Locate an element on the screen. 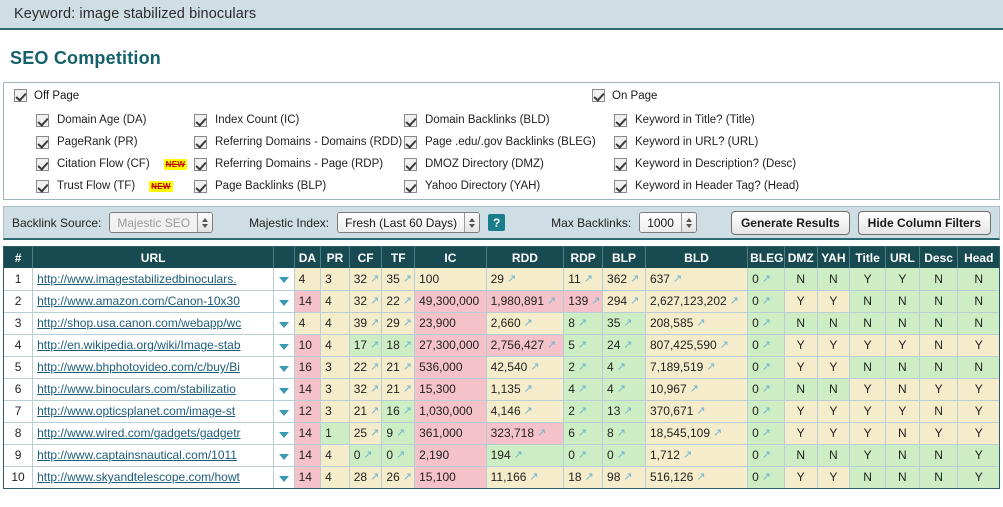 This screenshot has width=1003, height=507. col-header-pr: PR is located at coordinates (335, 257).